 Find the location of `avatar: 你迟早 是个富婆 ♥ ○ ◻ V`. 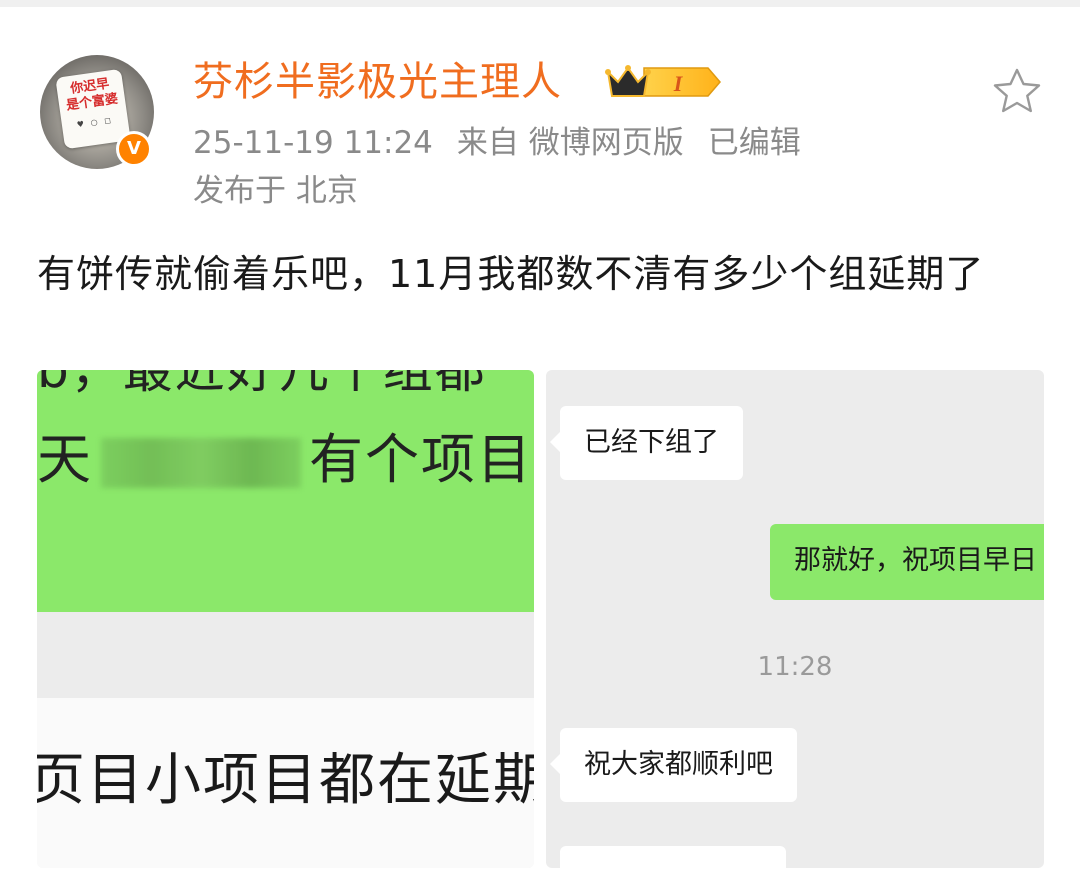

avatar: 你迟早 是个富婆 ♥ ○ ◻ V is located at coordinates (97, 112).